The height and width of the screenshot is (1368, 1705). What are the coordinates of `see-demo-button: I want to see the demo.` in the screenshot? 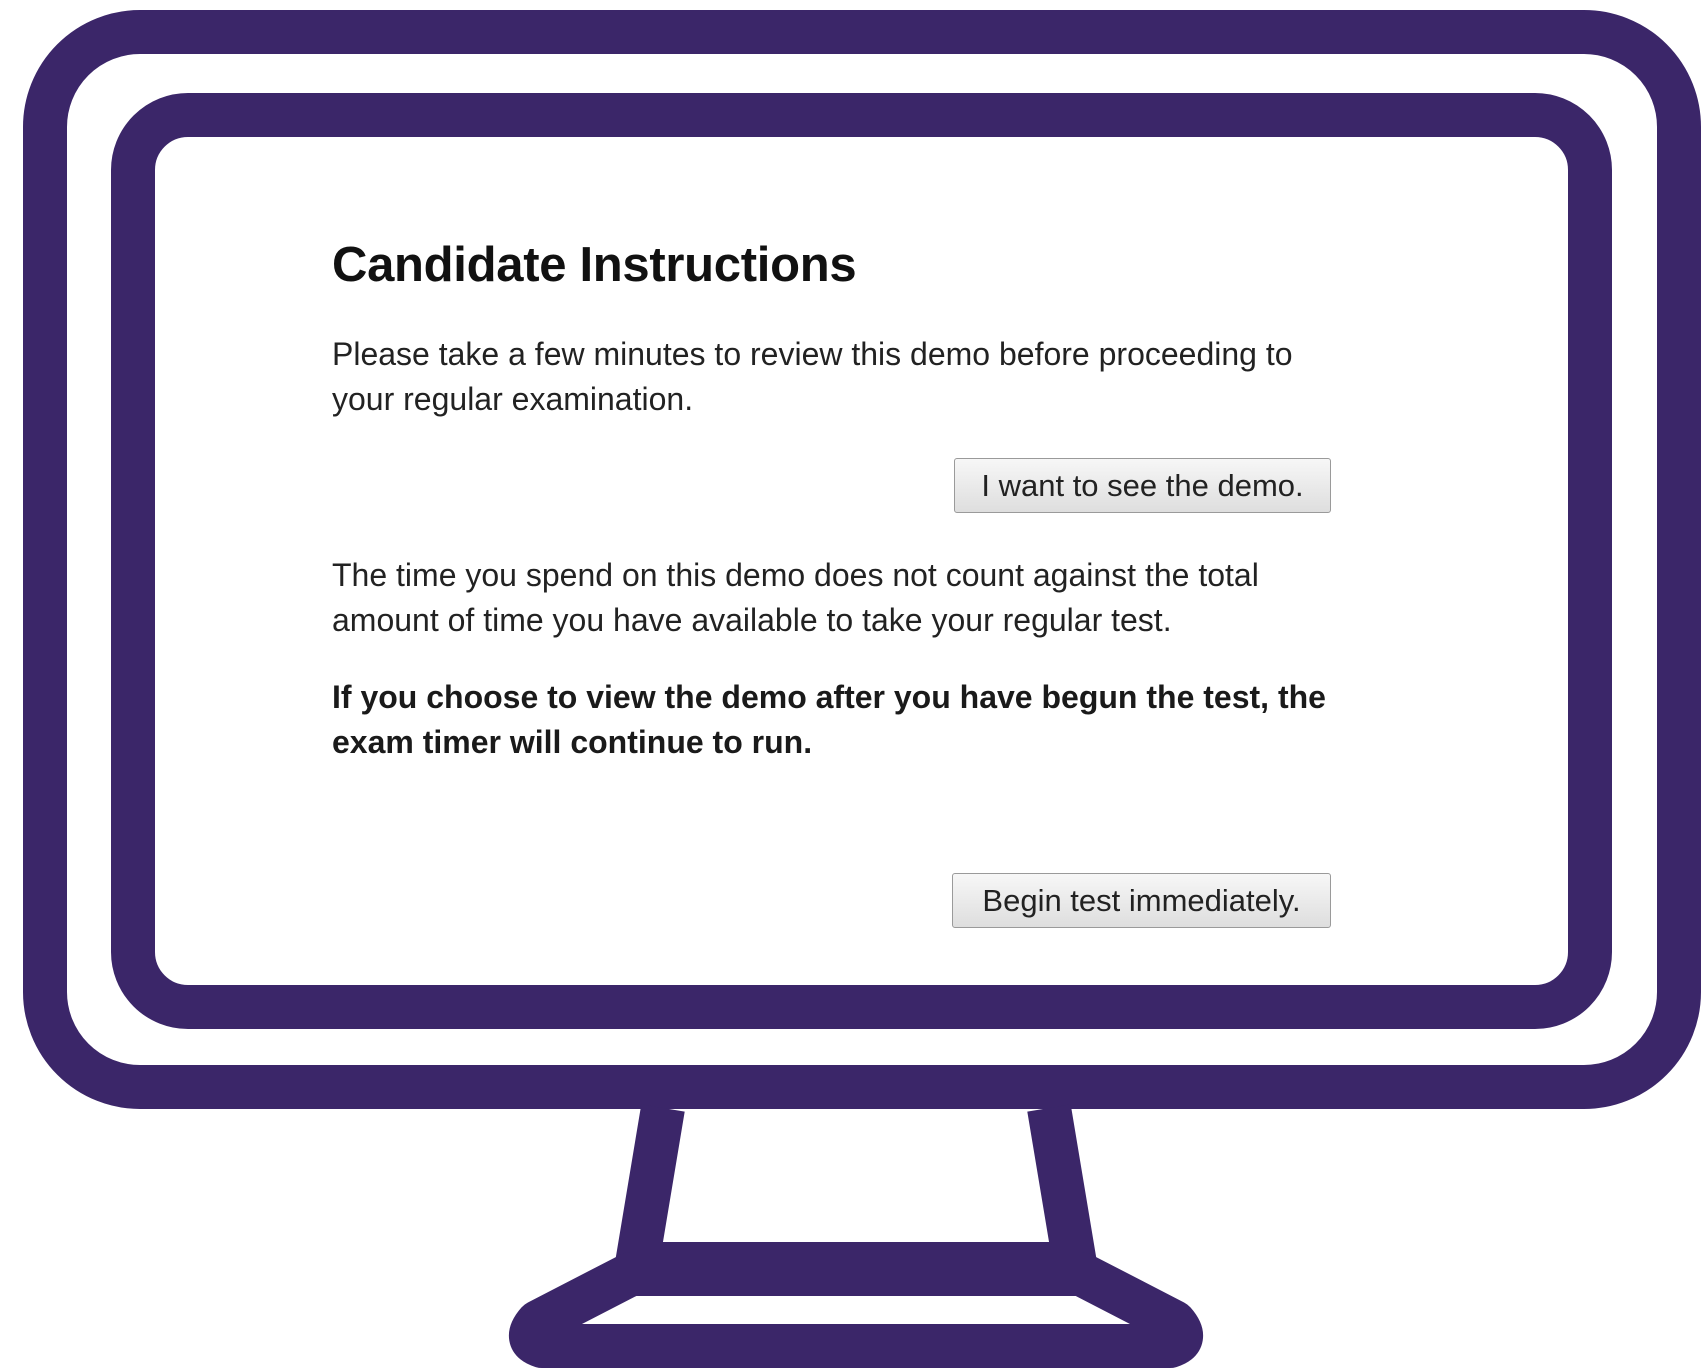 It's located at (1142, 485).